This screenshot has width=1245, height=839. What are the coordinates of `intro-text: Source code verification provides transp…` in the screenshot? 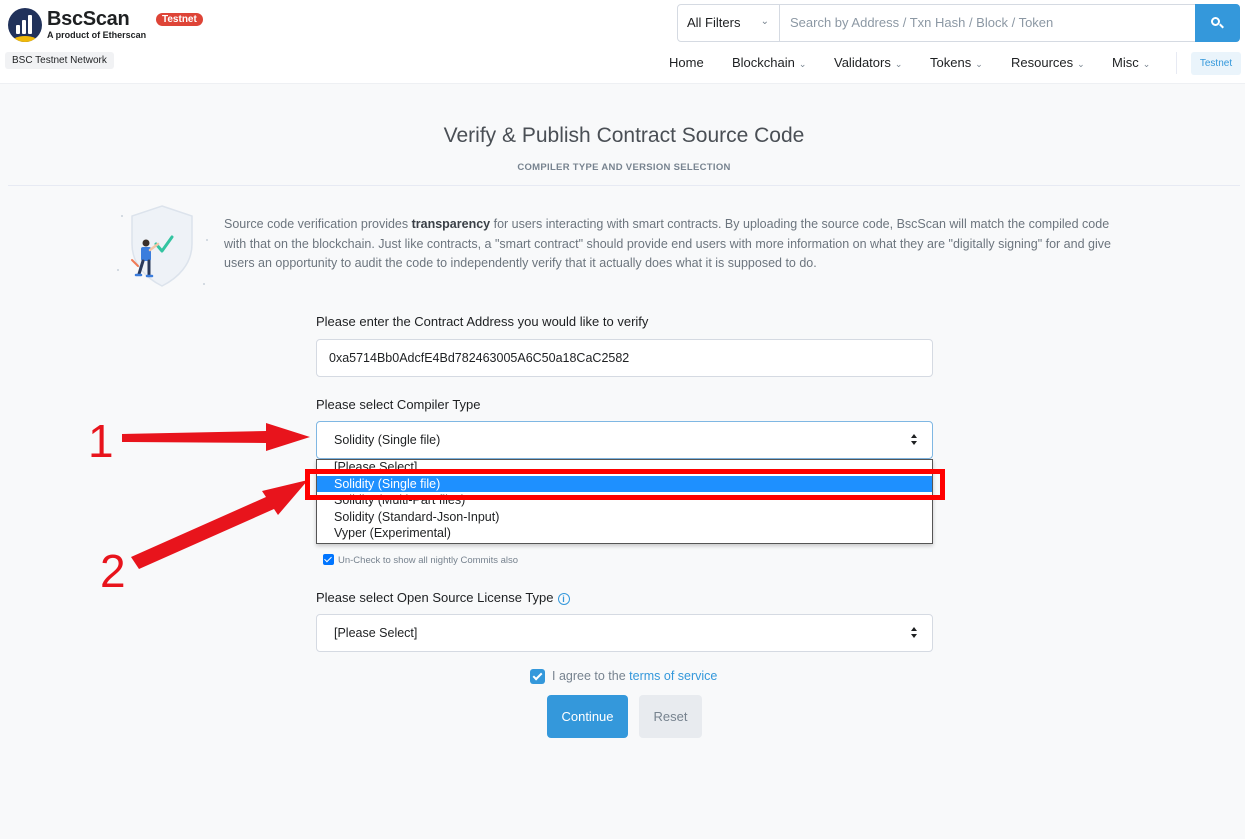 It's located at (667, 243).